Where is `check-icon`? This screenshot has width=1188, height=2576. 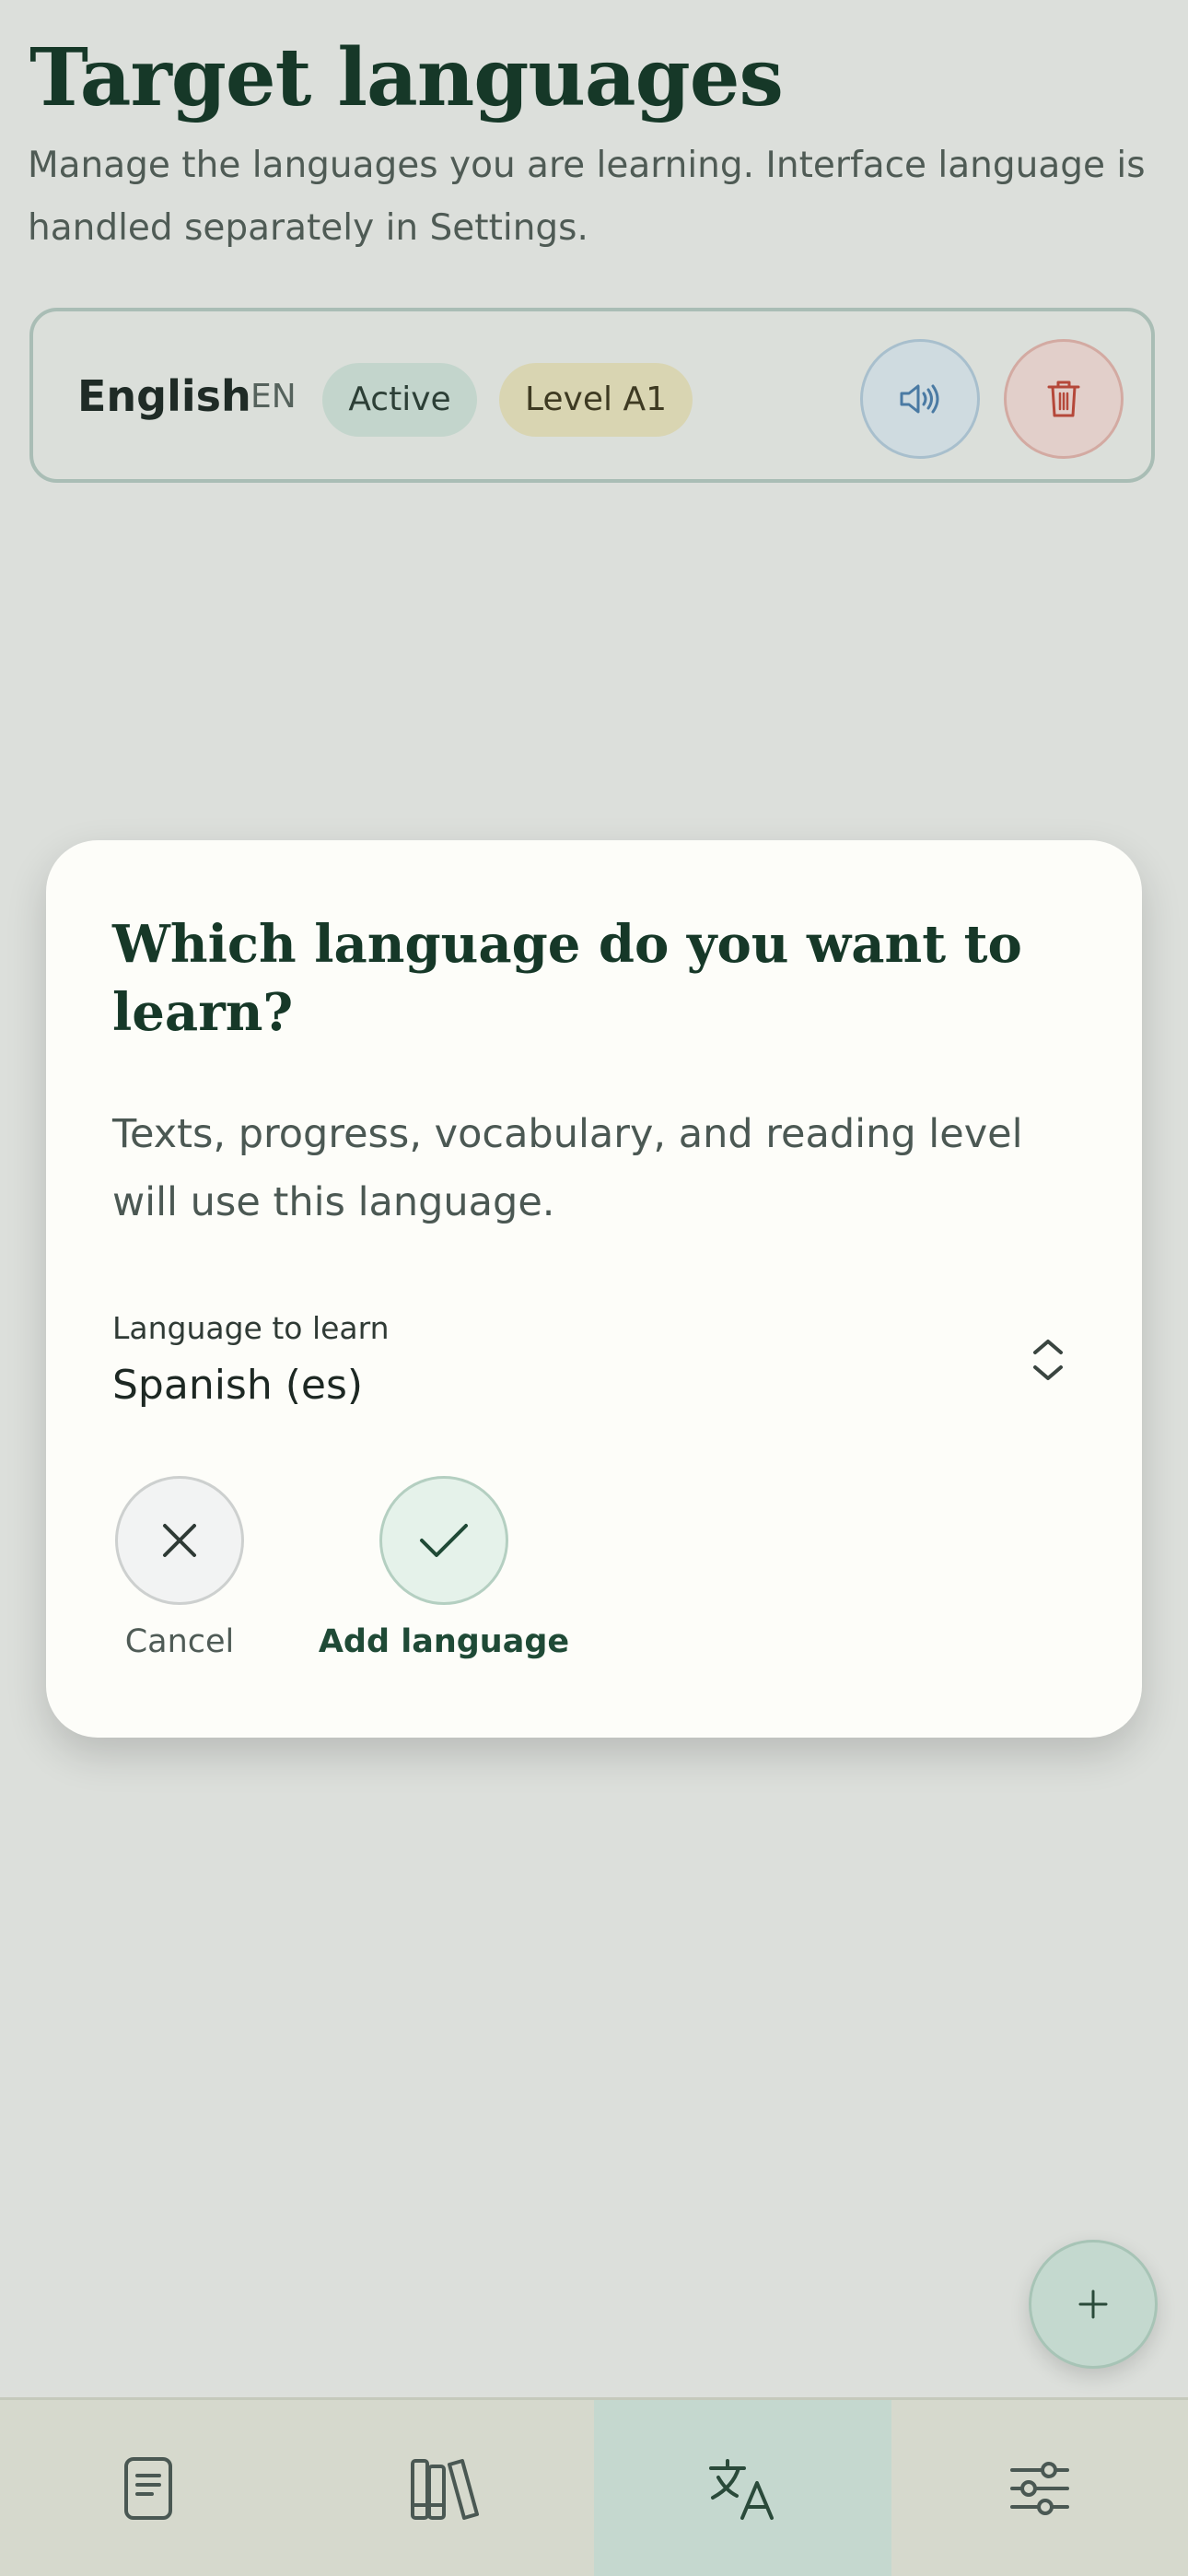
check-icon is located at coordinates (444, 1540).